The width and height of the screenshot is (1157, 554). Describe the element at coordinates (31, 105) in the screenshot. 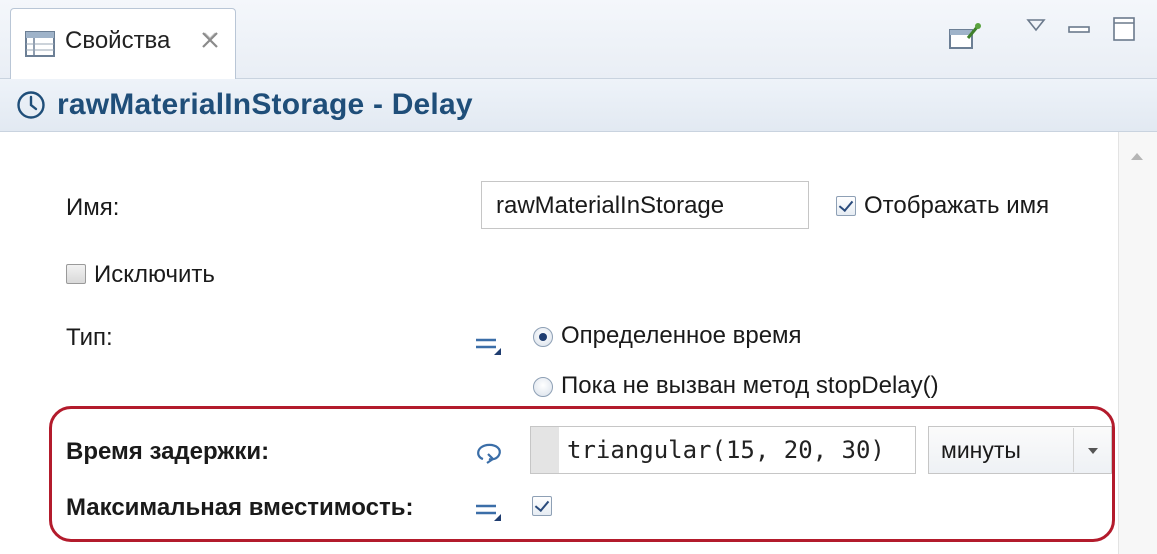

I see `clock-icon` at that location.